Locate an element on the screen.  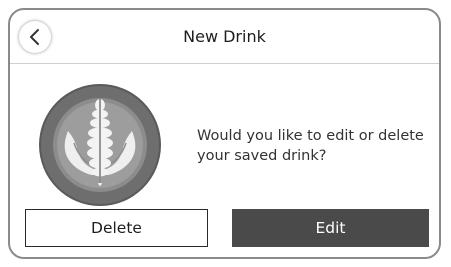
chevron-left-icon is located at coordinates (35, 37).